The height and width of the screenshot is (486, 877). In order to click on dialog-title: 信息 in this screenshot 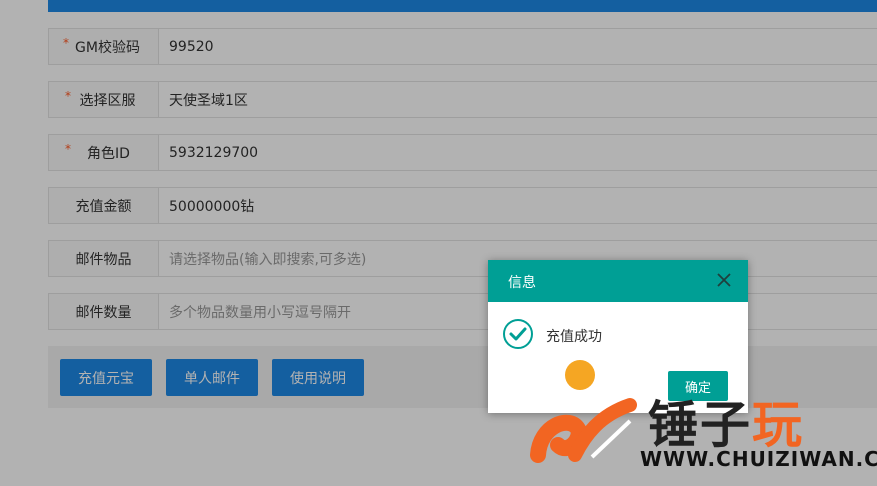, I will do `click(522, 283)`.